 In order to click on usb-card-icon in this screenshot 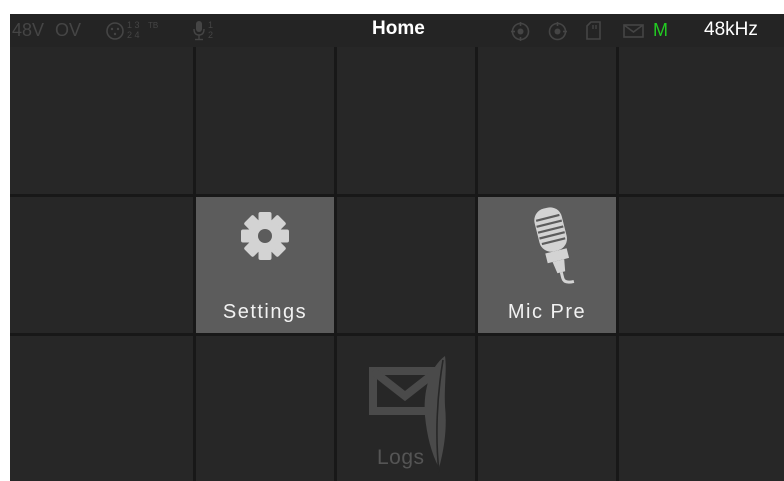, I will do `click(593, 30)`.